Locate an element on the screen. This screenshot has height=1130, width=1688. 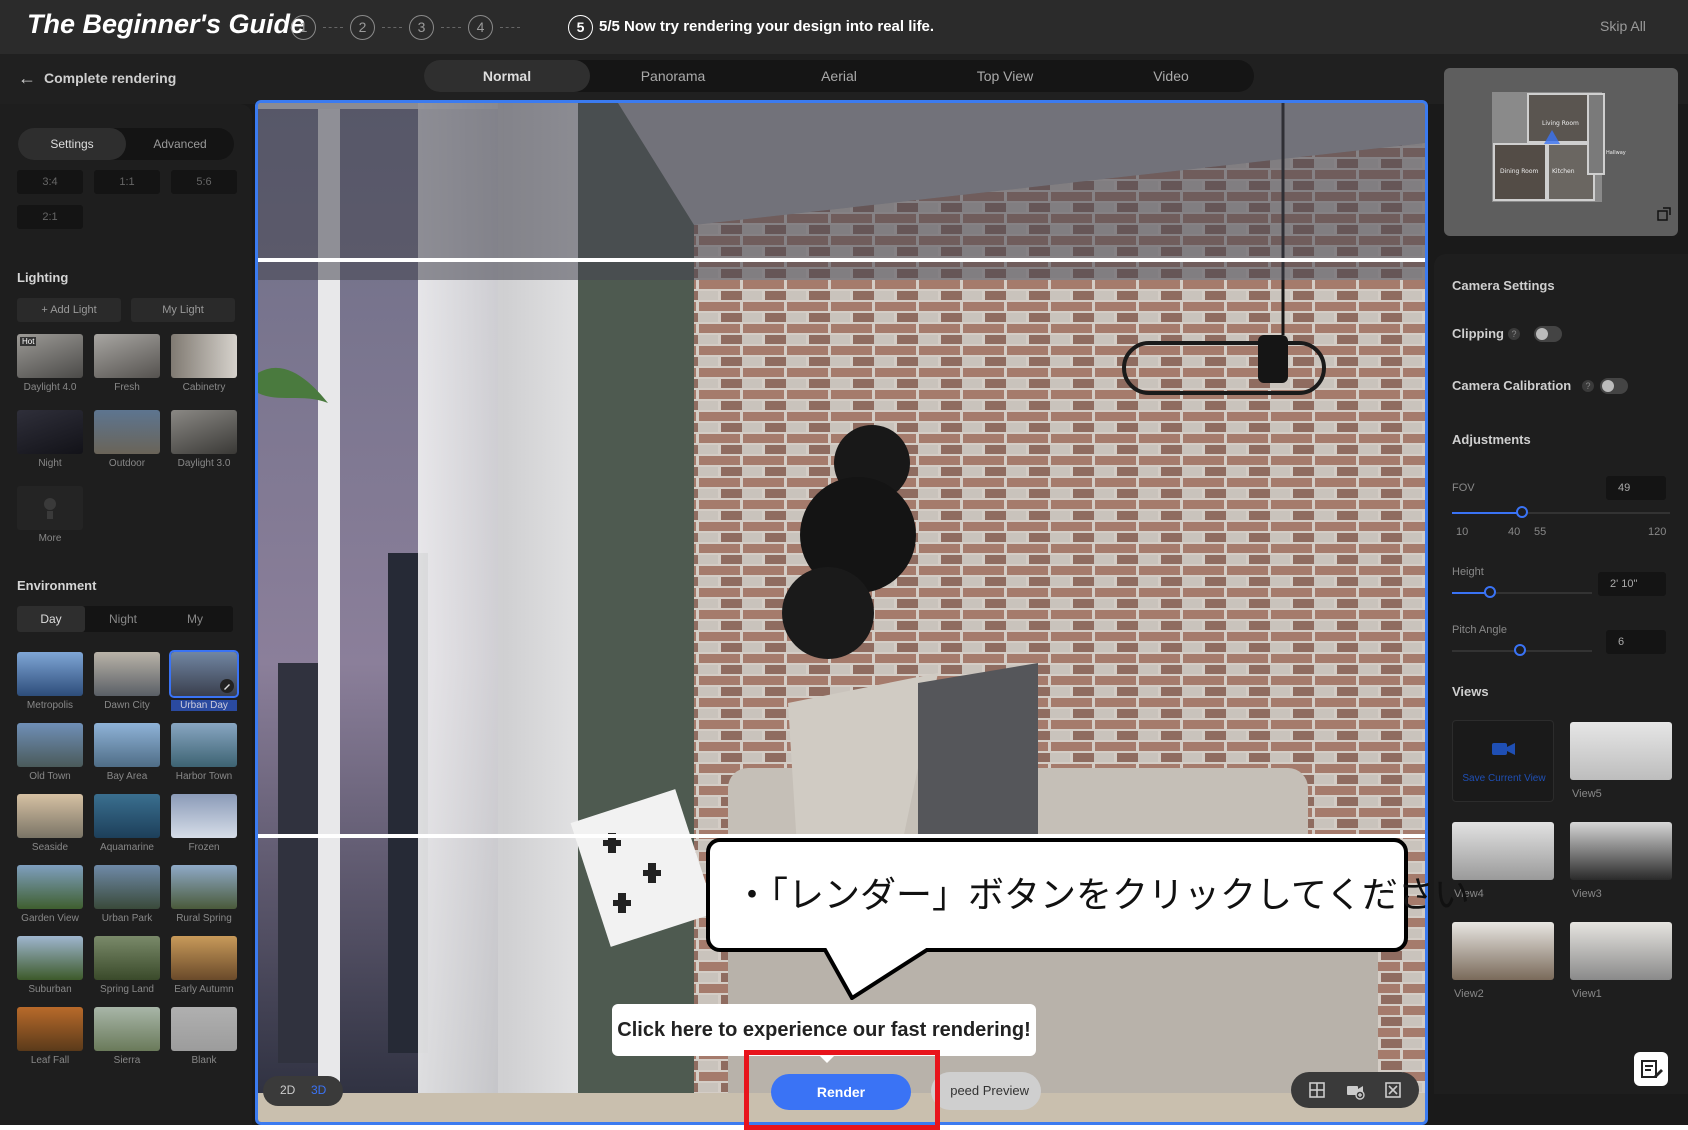
grid-icon is located at coordinates (1317, 1090).